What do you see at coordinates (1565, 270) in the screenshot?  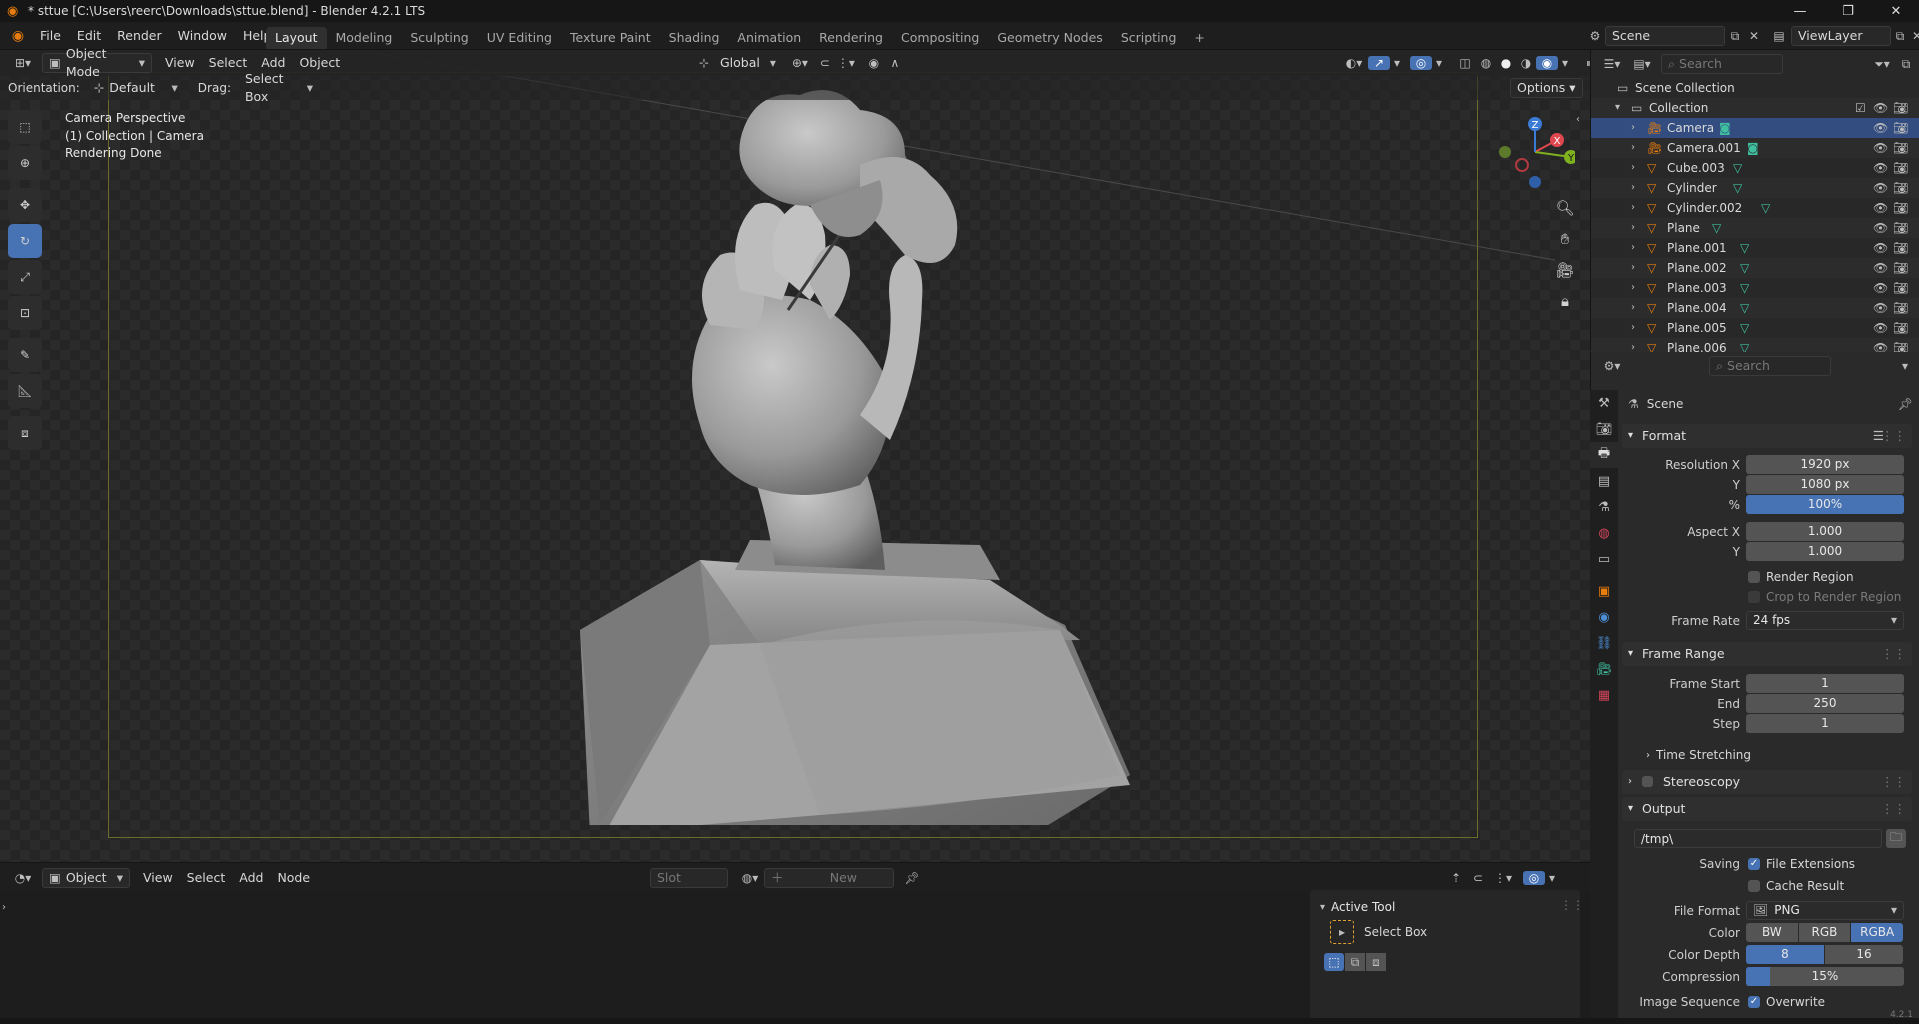 I see `camera-view-icon: 🎥︎` at bounding box center [1565, 270].